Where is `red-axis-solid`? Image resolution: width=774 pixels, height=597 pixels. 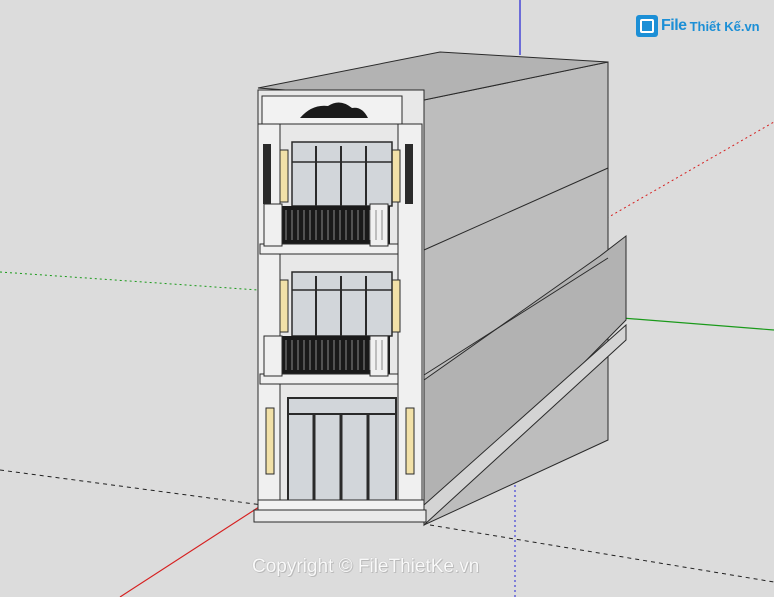
red-axis-solid is located at coordinates (191, 550).